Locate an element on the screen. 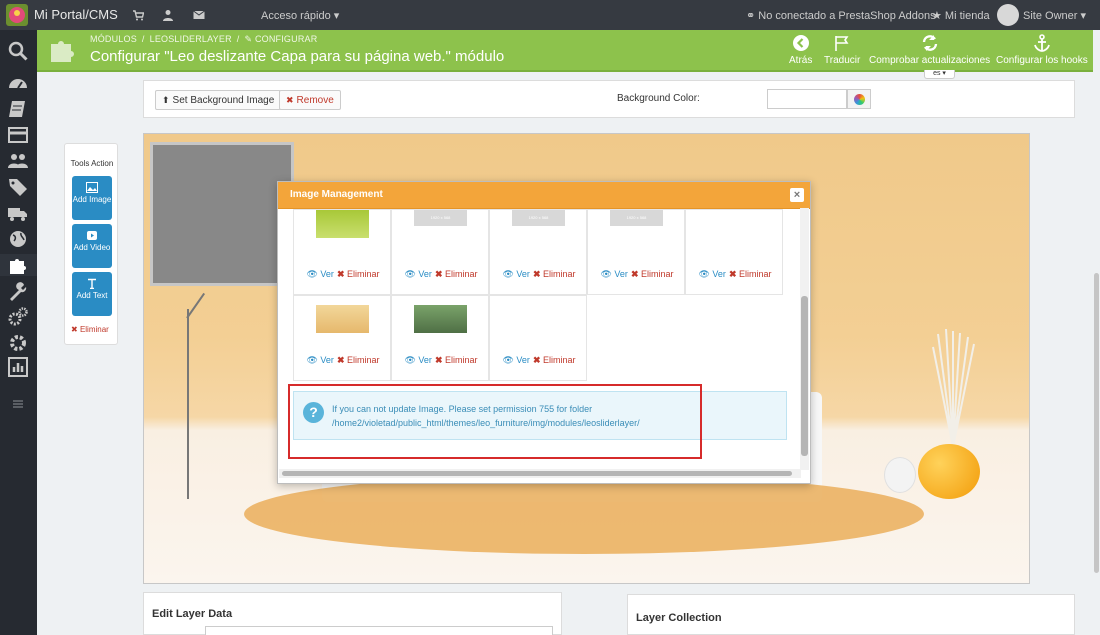 The image size is (1100, 635). configure-hooks-button: Configurar los hooks is located at coordinates (1042, 50).